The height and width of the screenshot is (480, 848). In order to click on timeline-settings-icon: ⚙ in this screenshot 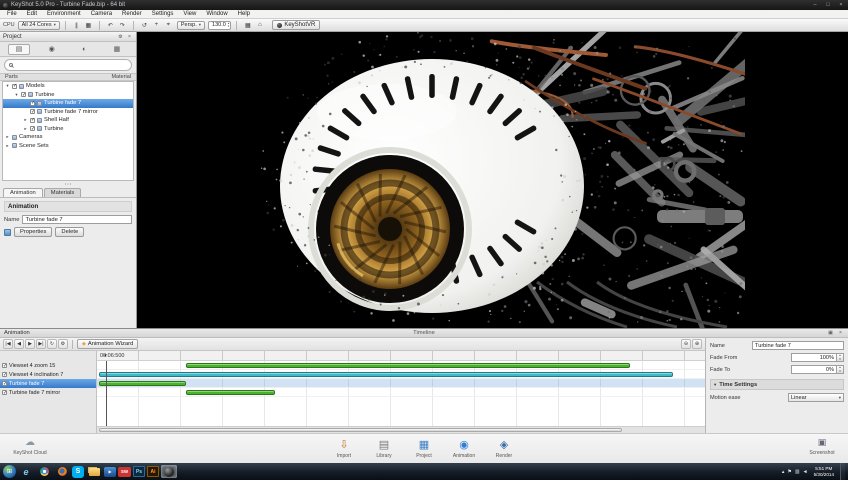, I will do `click(63, 344)`.